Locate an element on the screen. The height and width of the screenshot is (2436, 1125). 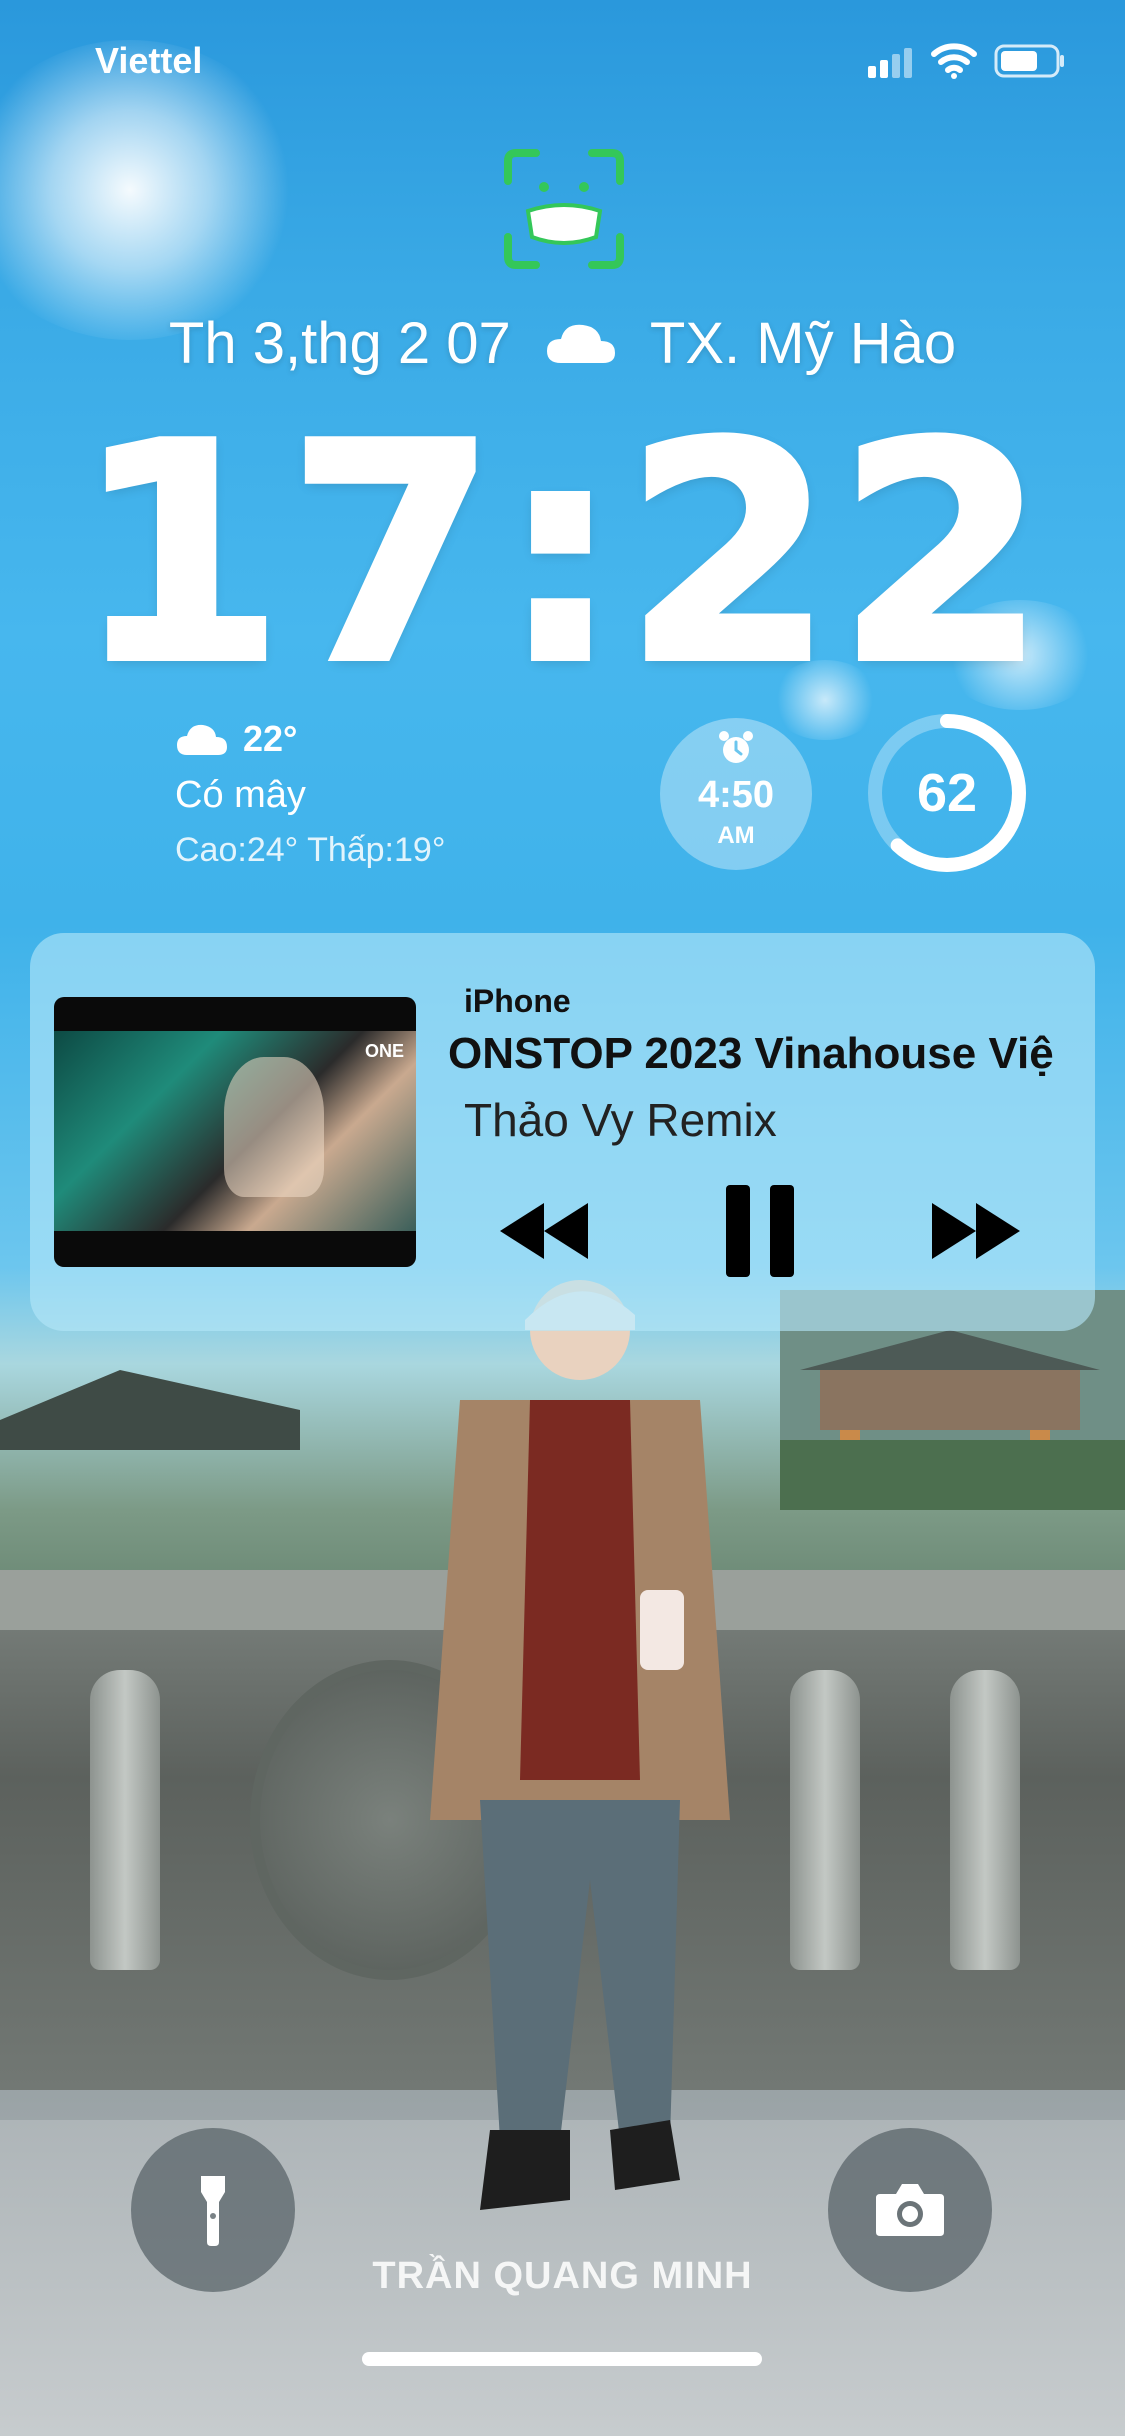
home-indicator is located at coordinates (562, 2359).